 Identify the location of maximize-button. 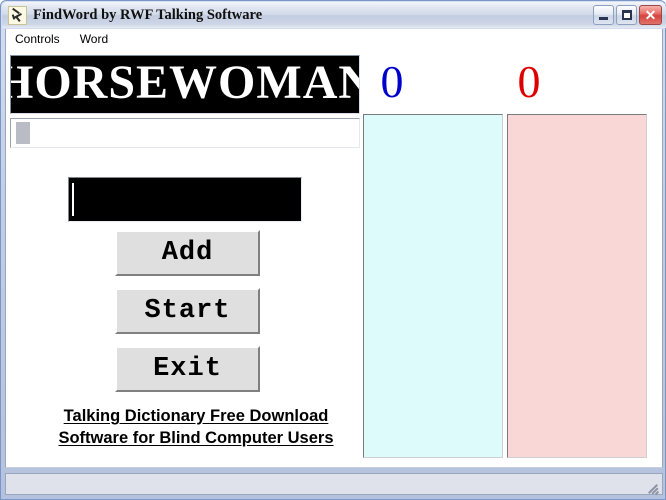
(626, 15).